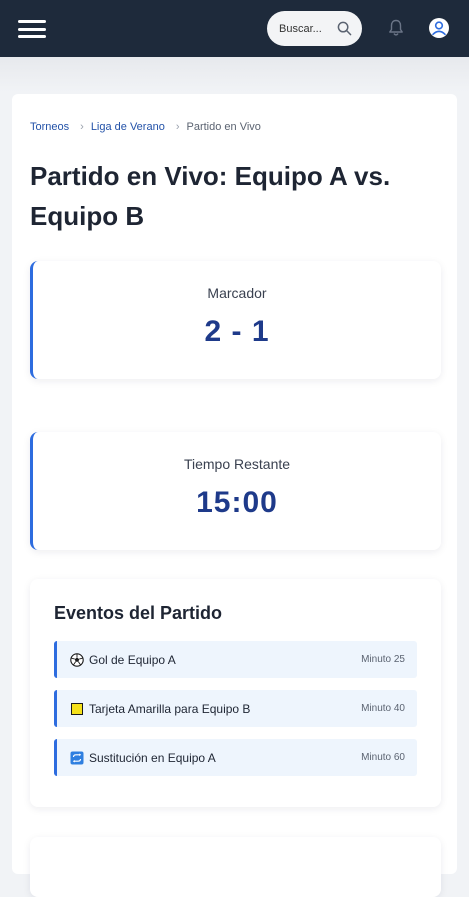 This screenshot has width=469, height=897. I want to click on score-card: Marcador 2 - 1, so click(235, 320).